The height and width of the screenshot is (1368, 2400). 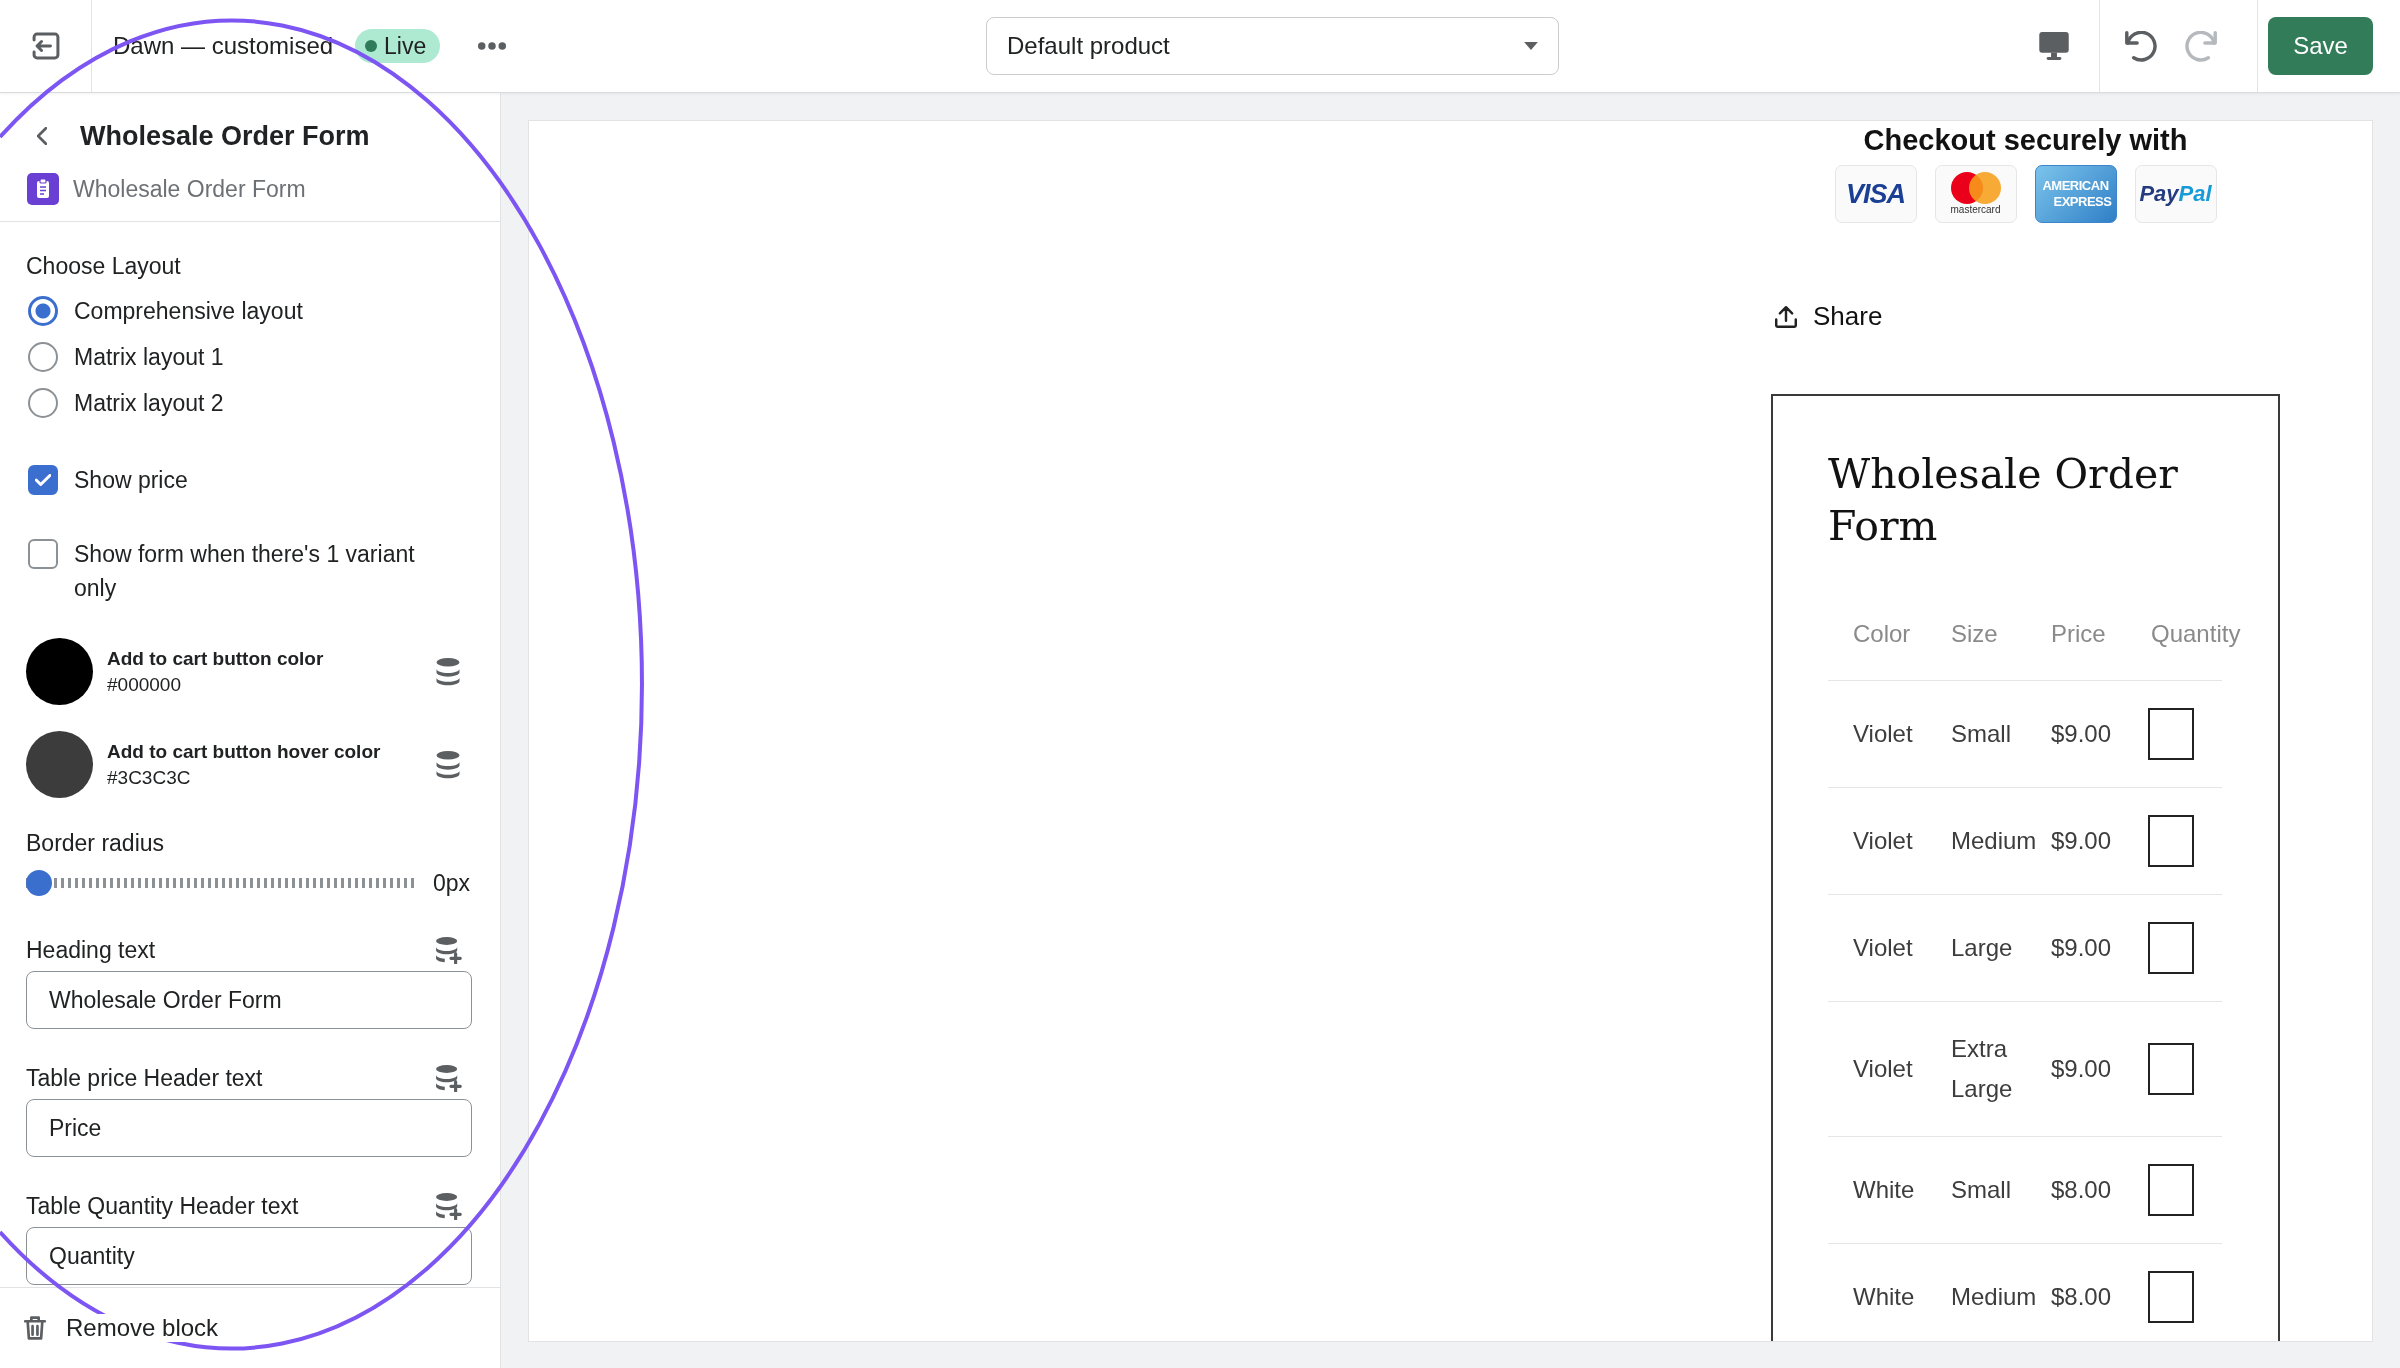 I want to click on checkout-heading: Checkout securely with, so click(x=2025, y=140).